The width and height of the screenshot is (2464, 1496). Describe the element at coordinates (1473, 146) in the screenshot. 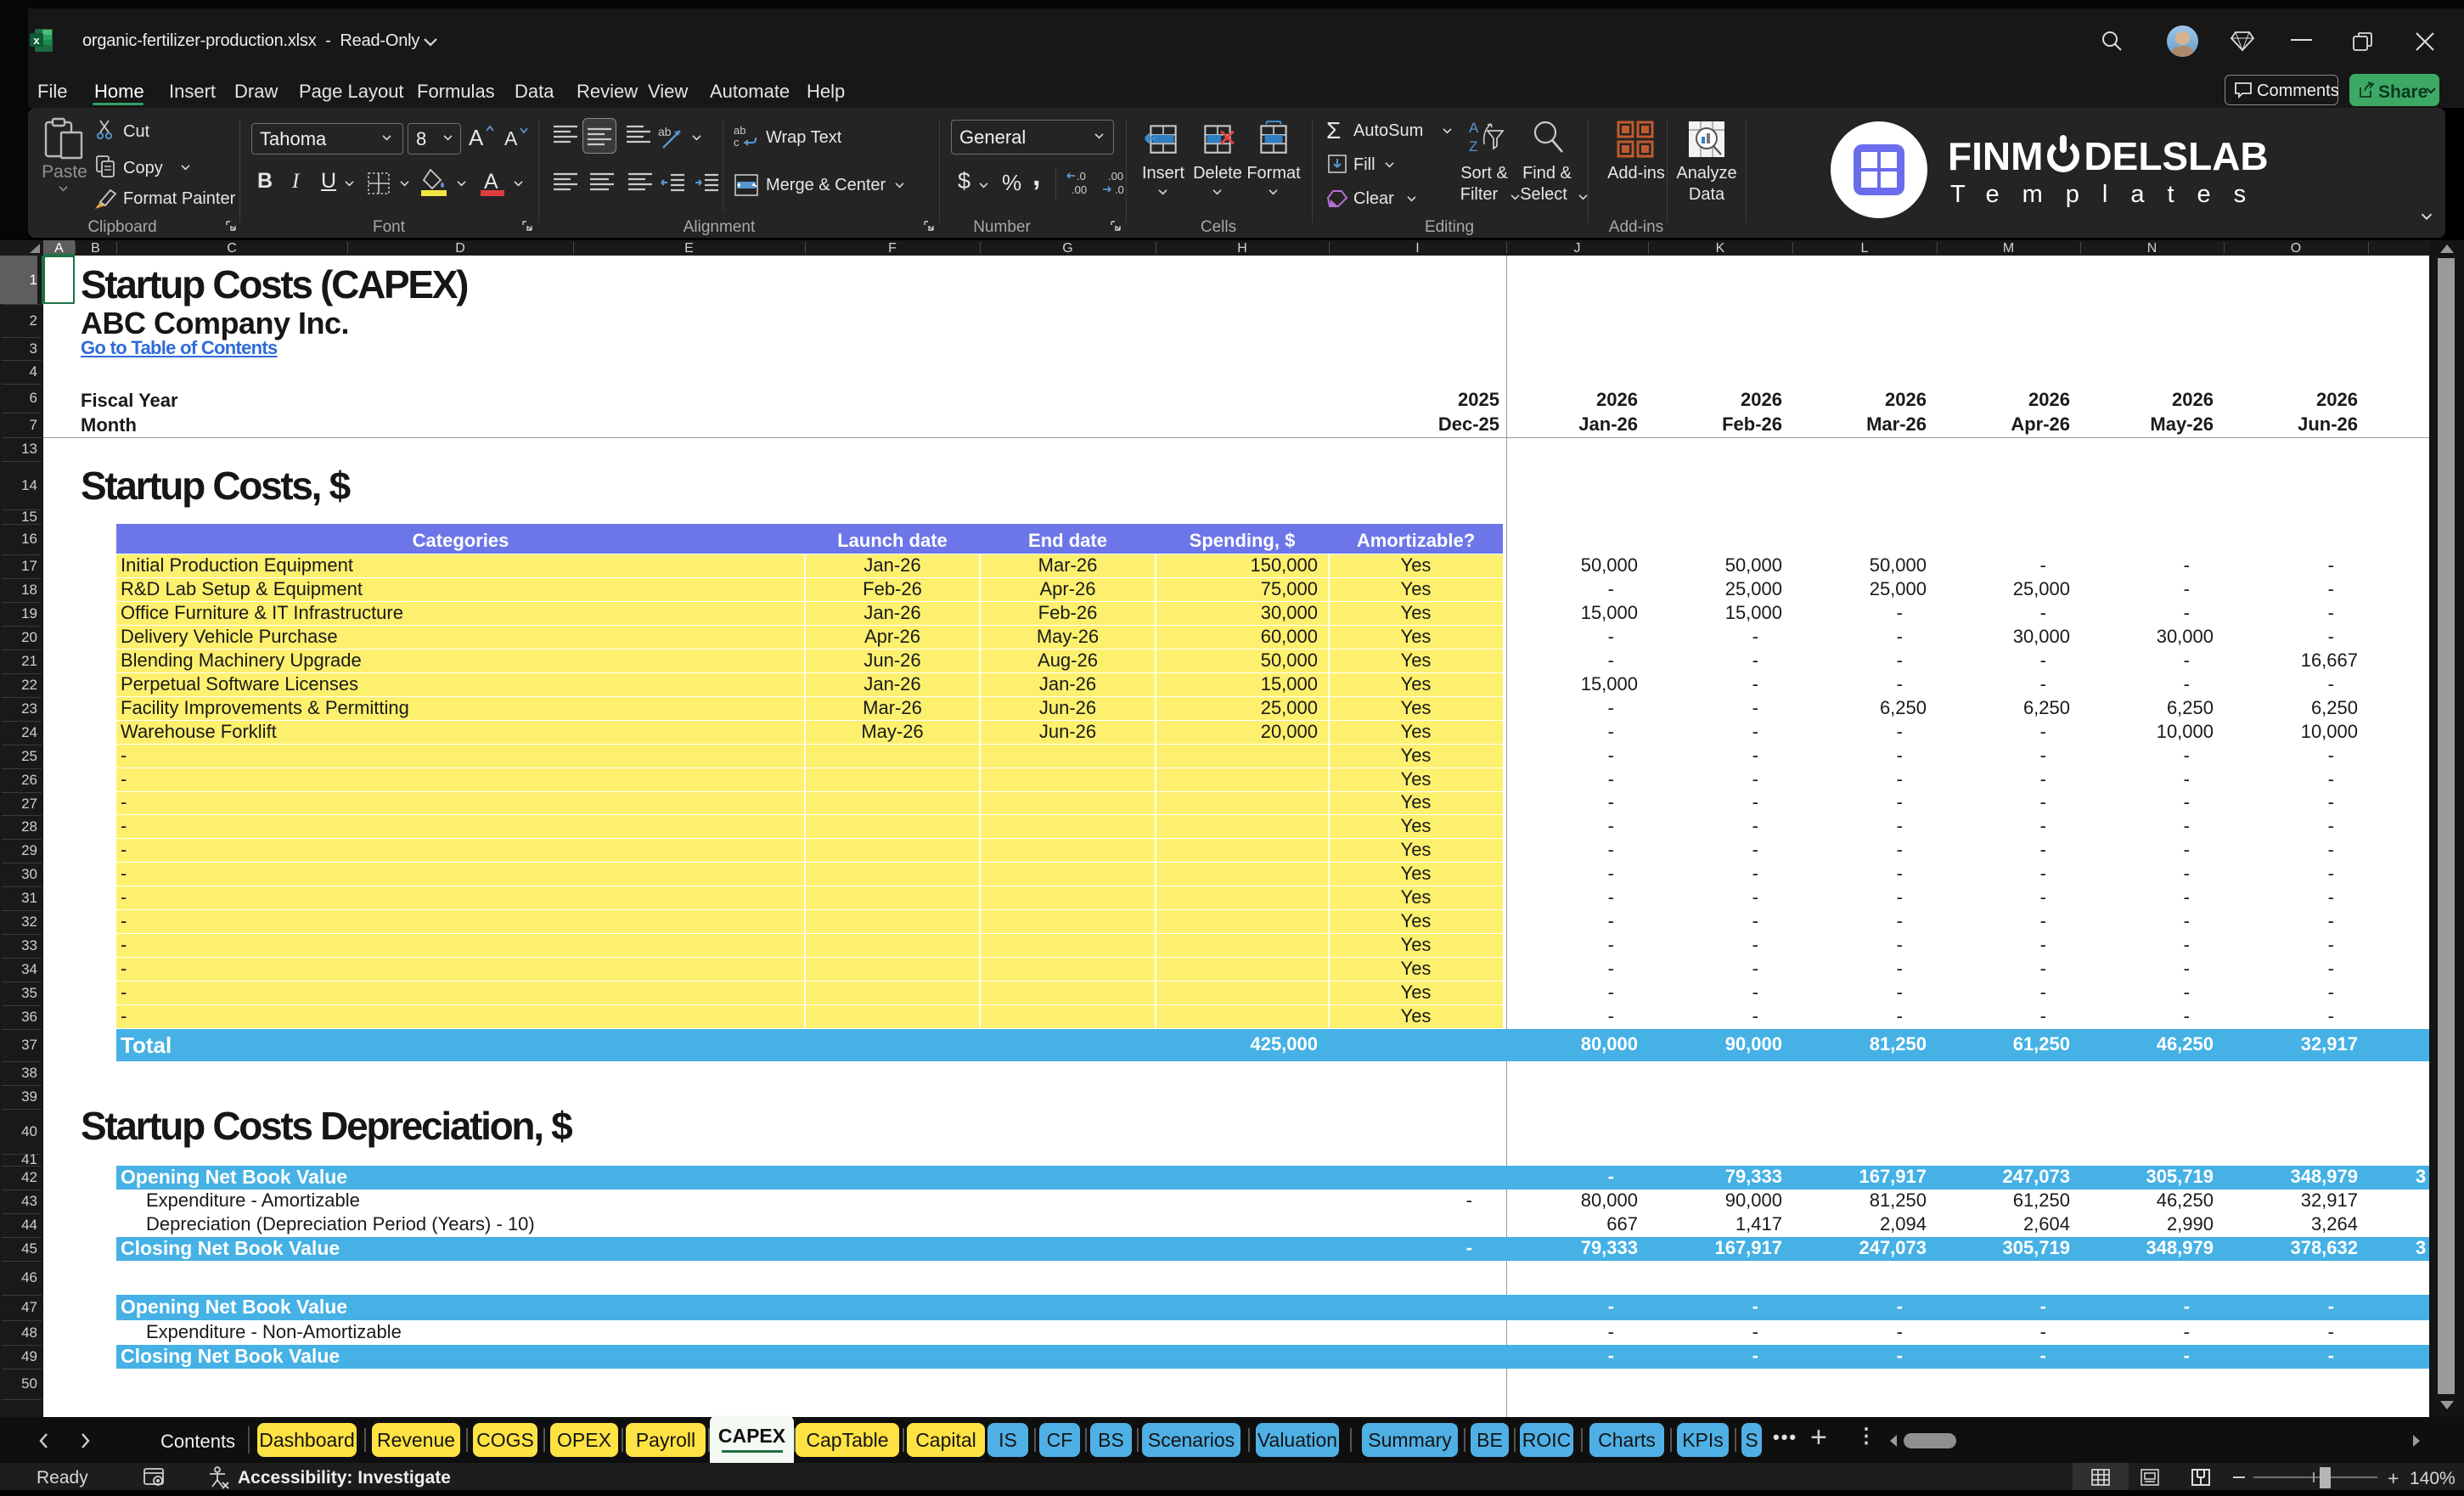

I see `svg-text: Z` at that location.